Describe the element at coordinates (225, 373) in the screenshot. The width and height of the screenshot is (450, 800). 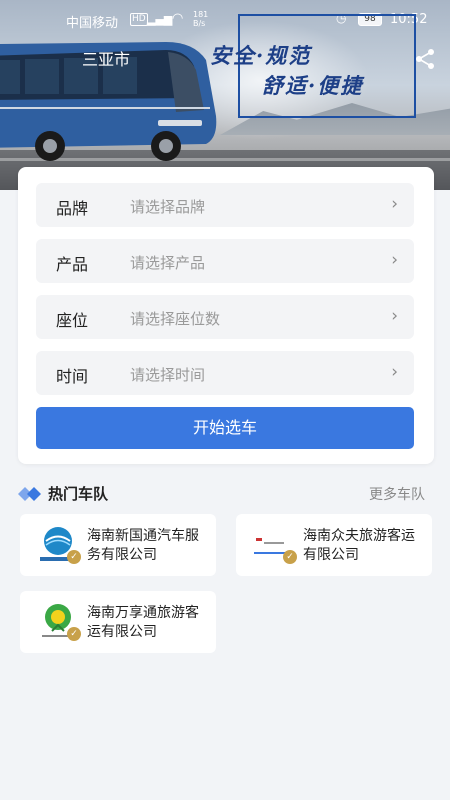
I see `time-selector: 时间 请选择时间 ›` at that location.